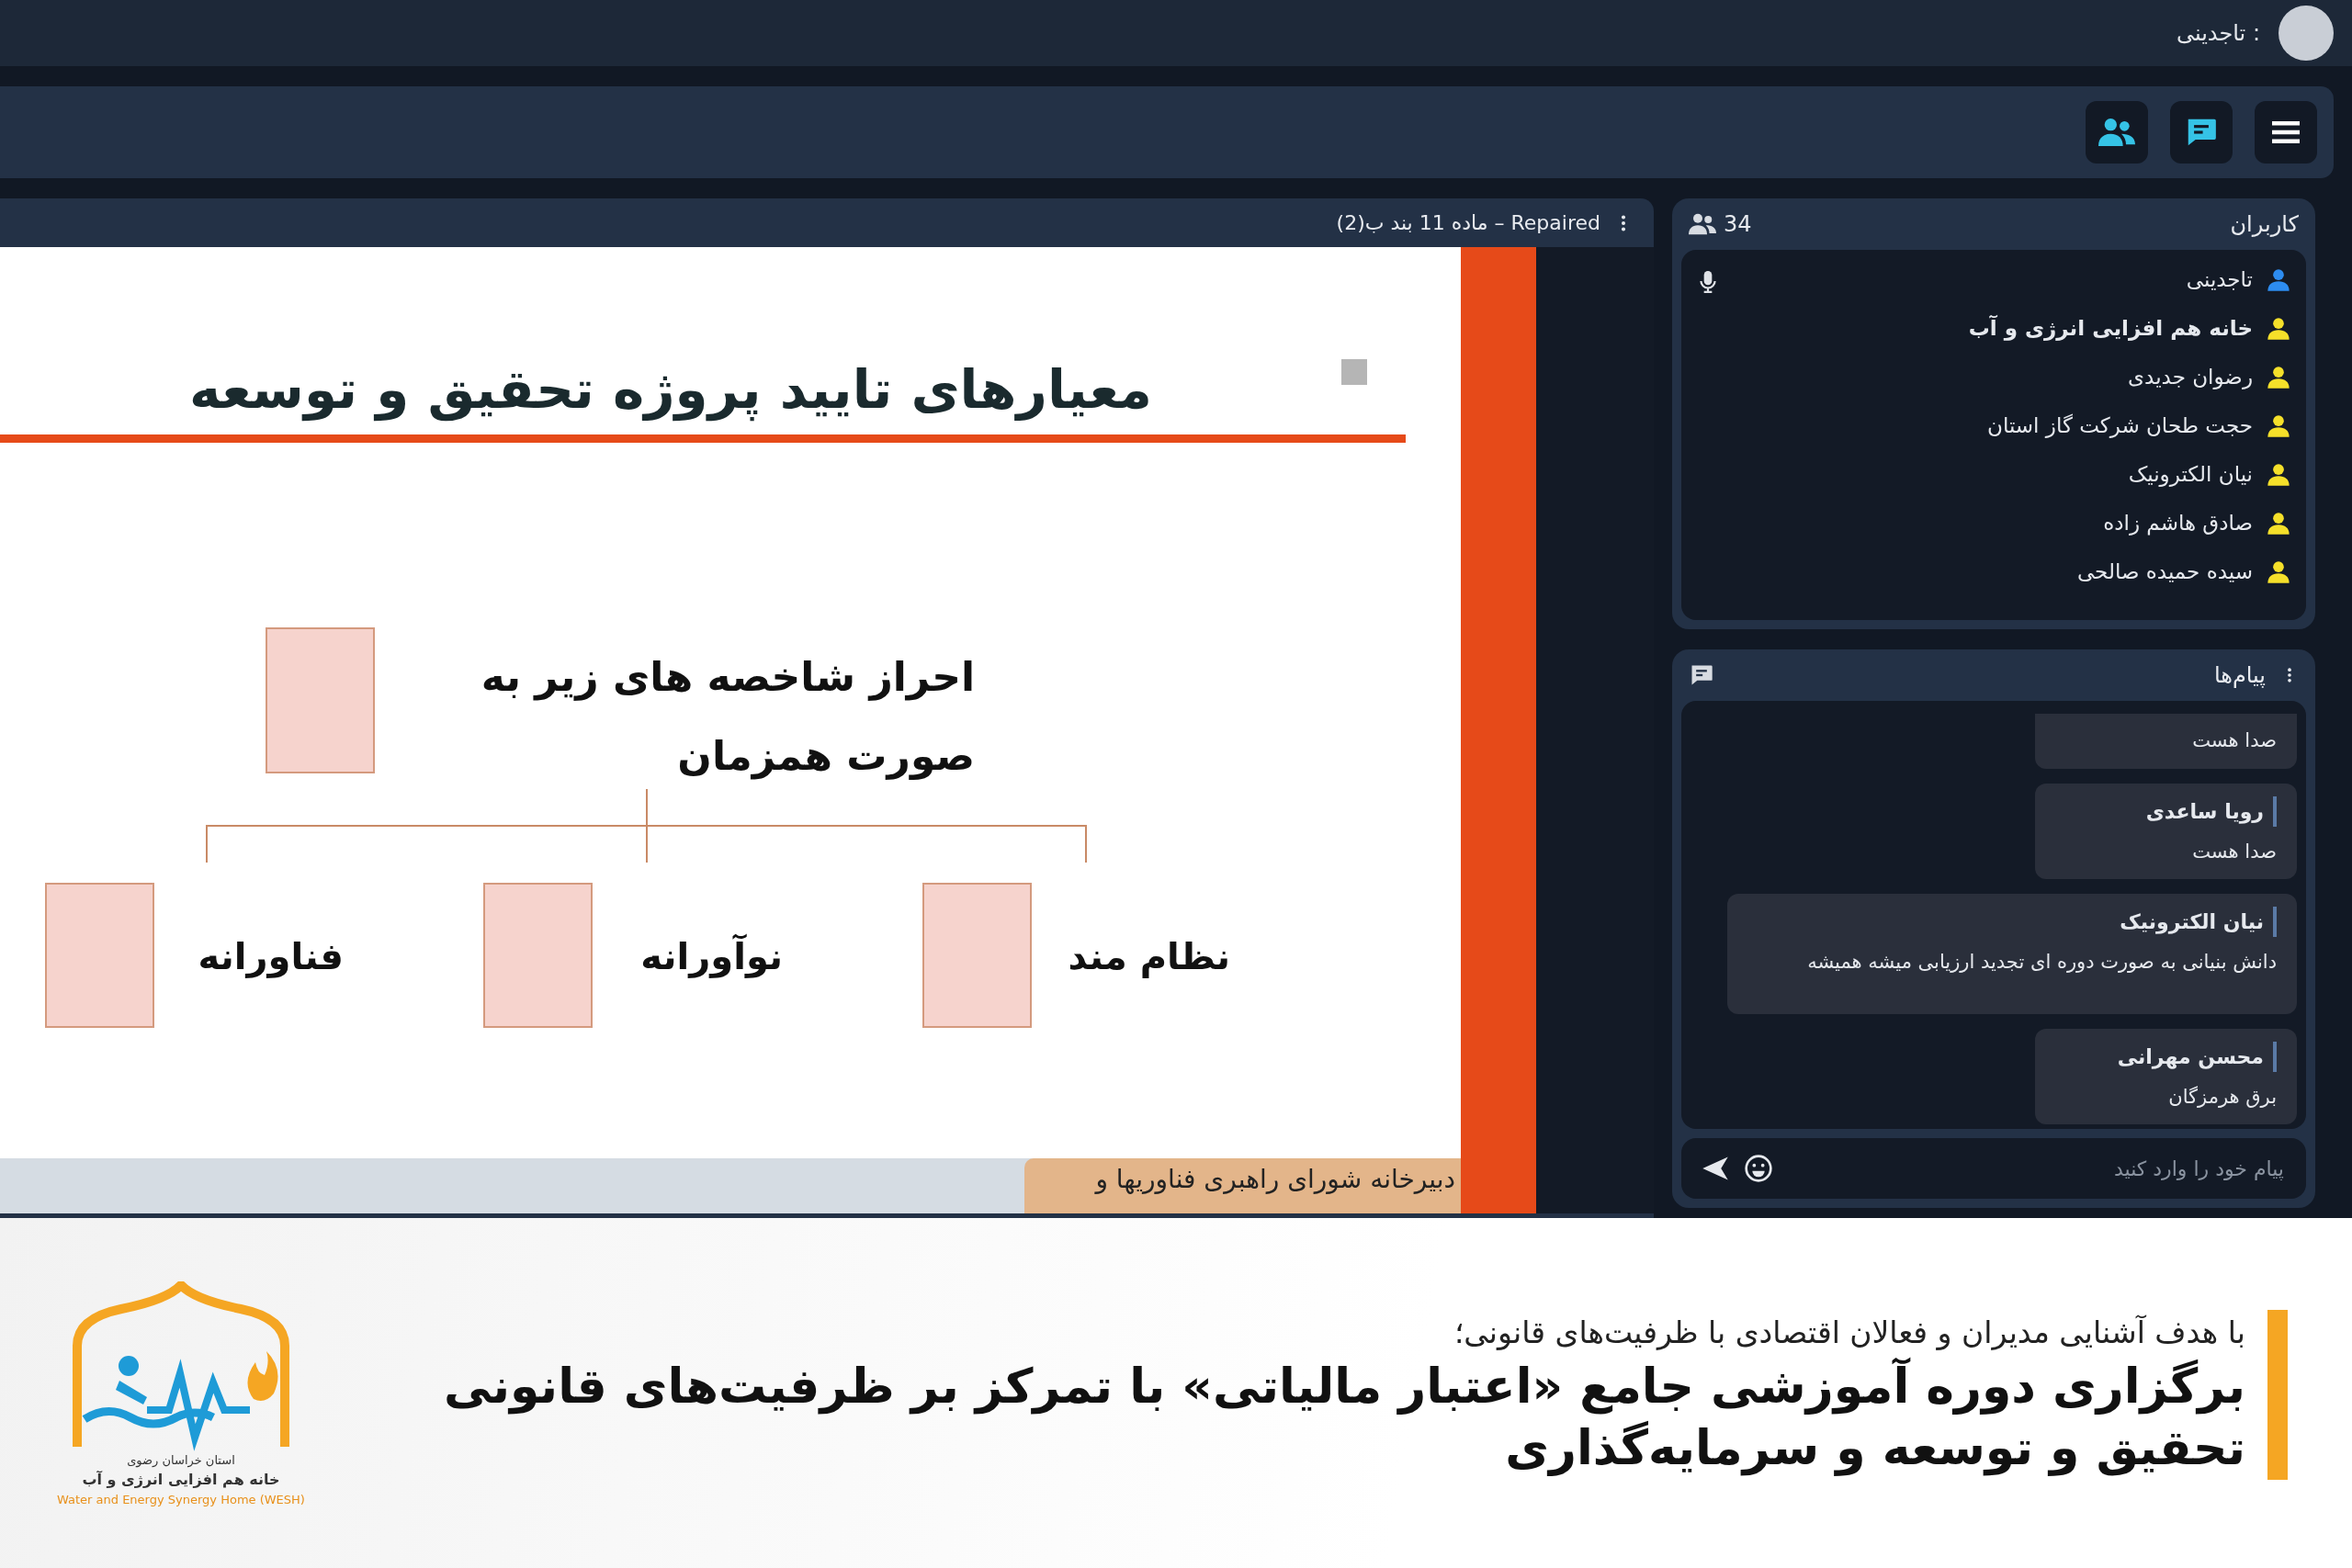  What do you see at coordinates (2006, 571) in the screenshot?
I see `user-row: سیده حمیده صالحی` at bounding box center [2006, 571].